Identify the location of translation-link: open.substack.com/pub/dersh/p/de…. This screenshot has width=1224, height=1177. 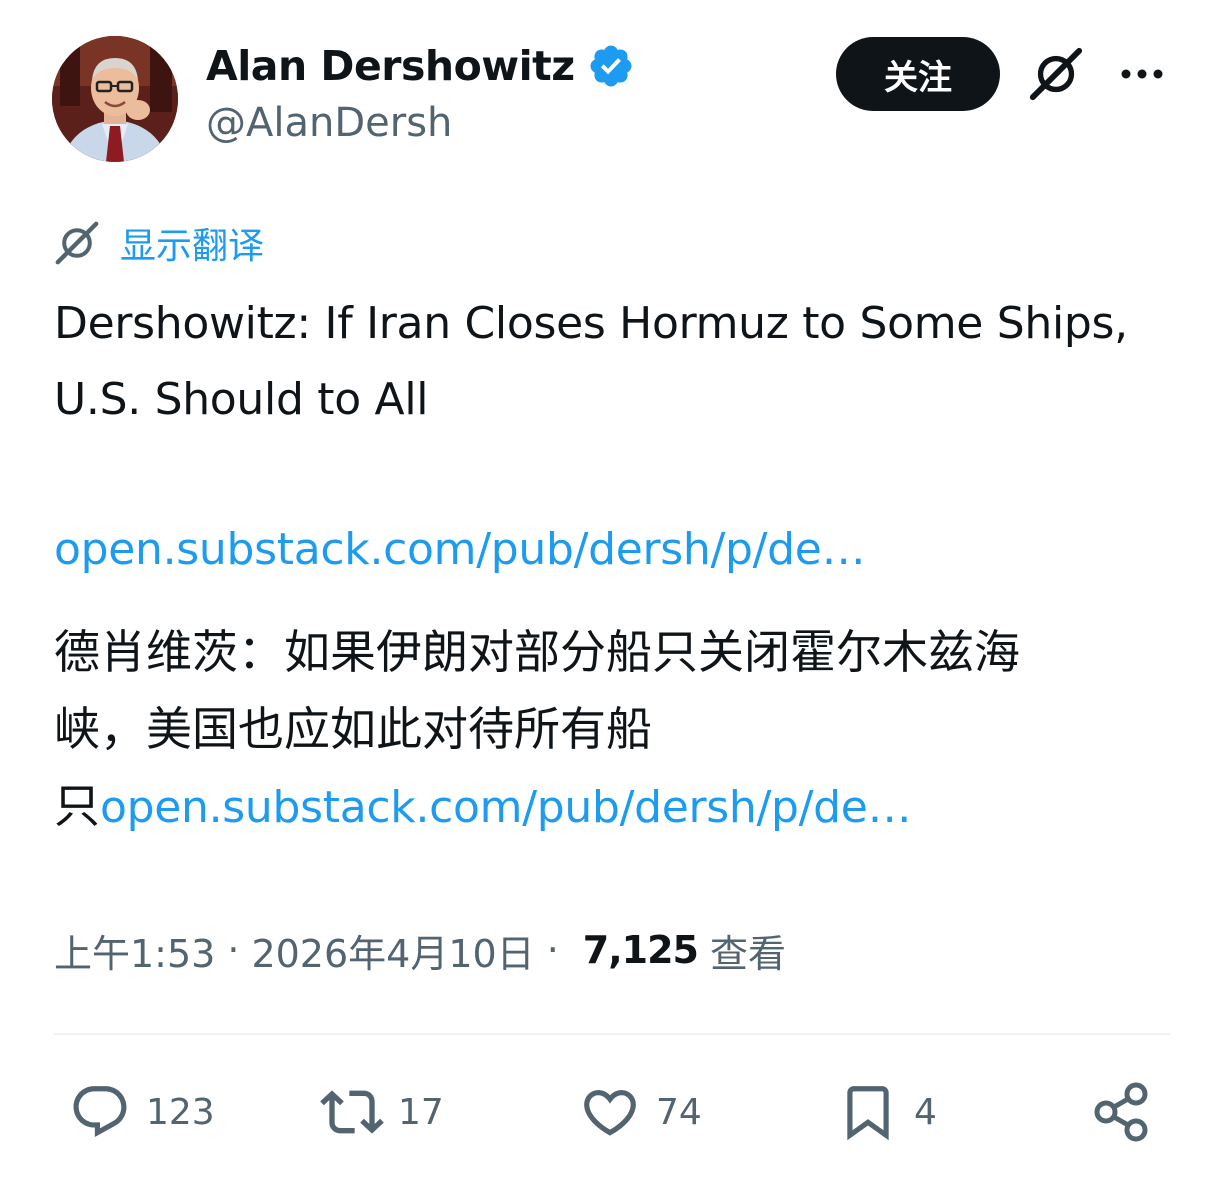
(506, 807).